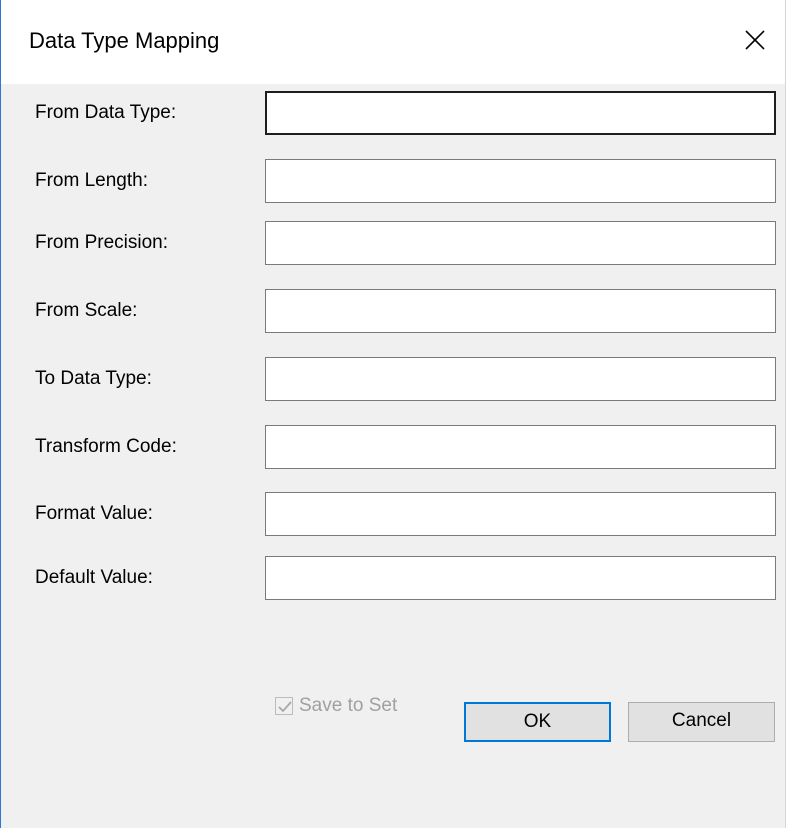  I want to click on field-row-to-data-type: To Data Type:, so click(394, 379).